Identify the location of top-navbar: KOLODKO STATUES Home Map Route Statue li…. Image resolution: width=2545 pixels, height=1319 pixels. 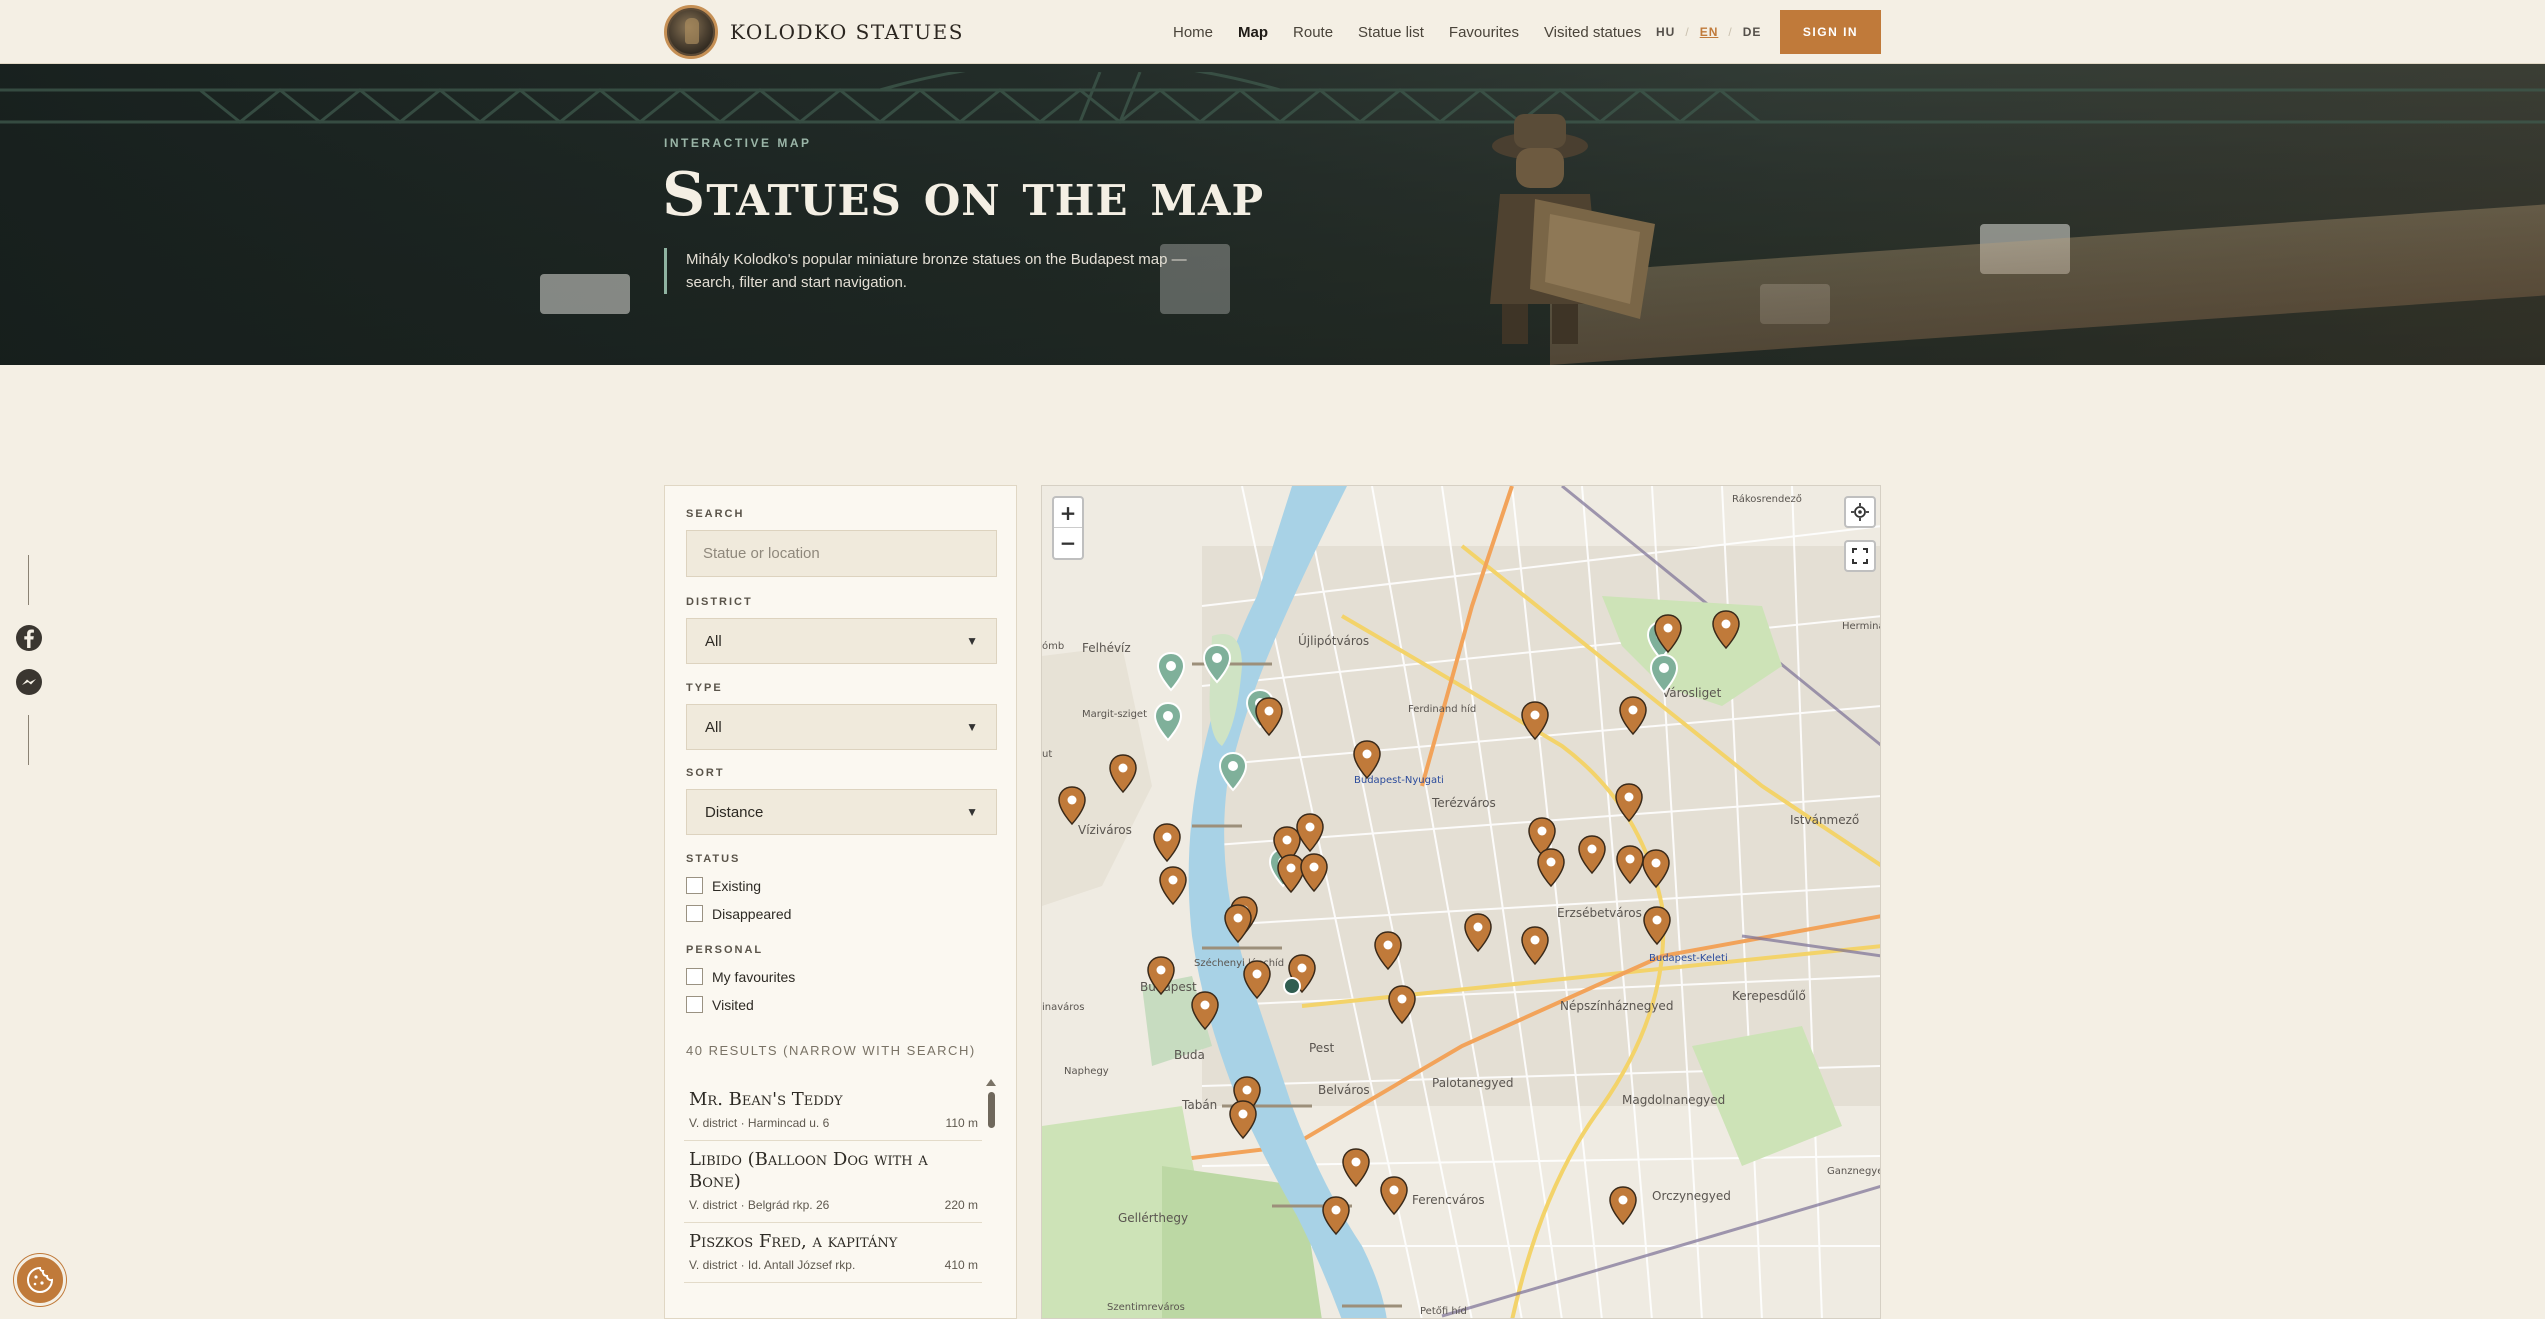
(1272, 32).